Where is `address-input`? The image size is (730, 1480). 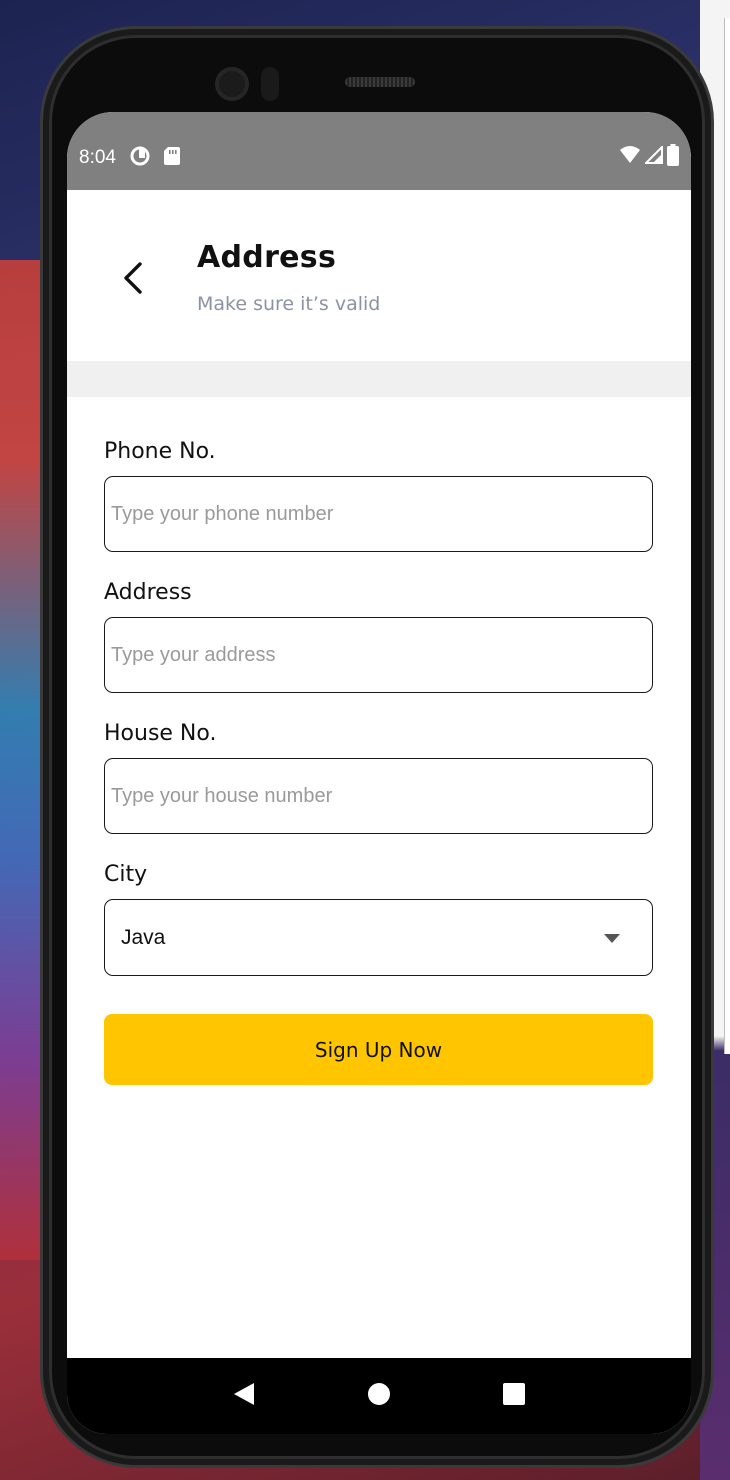
address-input is located at coordinates (378, 655).